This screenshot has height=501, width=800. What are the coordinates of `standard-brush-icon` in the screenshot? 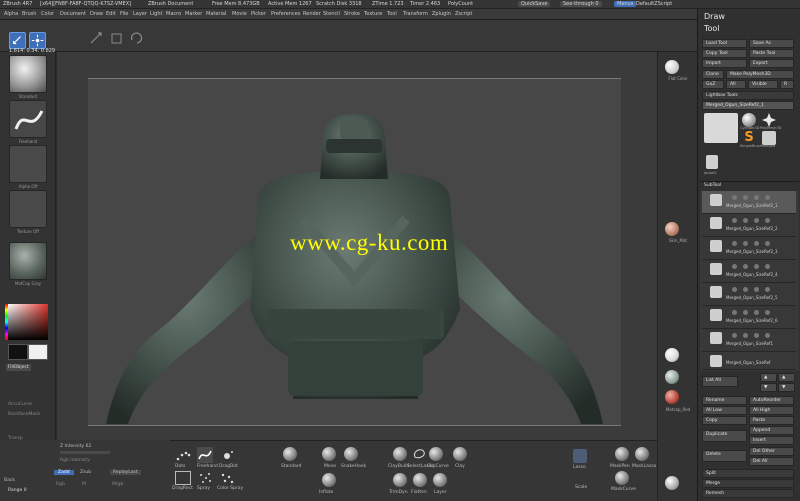 It's located at (290, 454).